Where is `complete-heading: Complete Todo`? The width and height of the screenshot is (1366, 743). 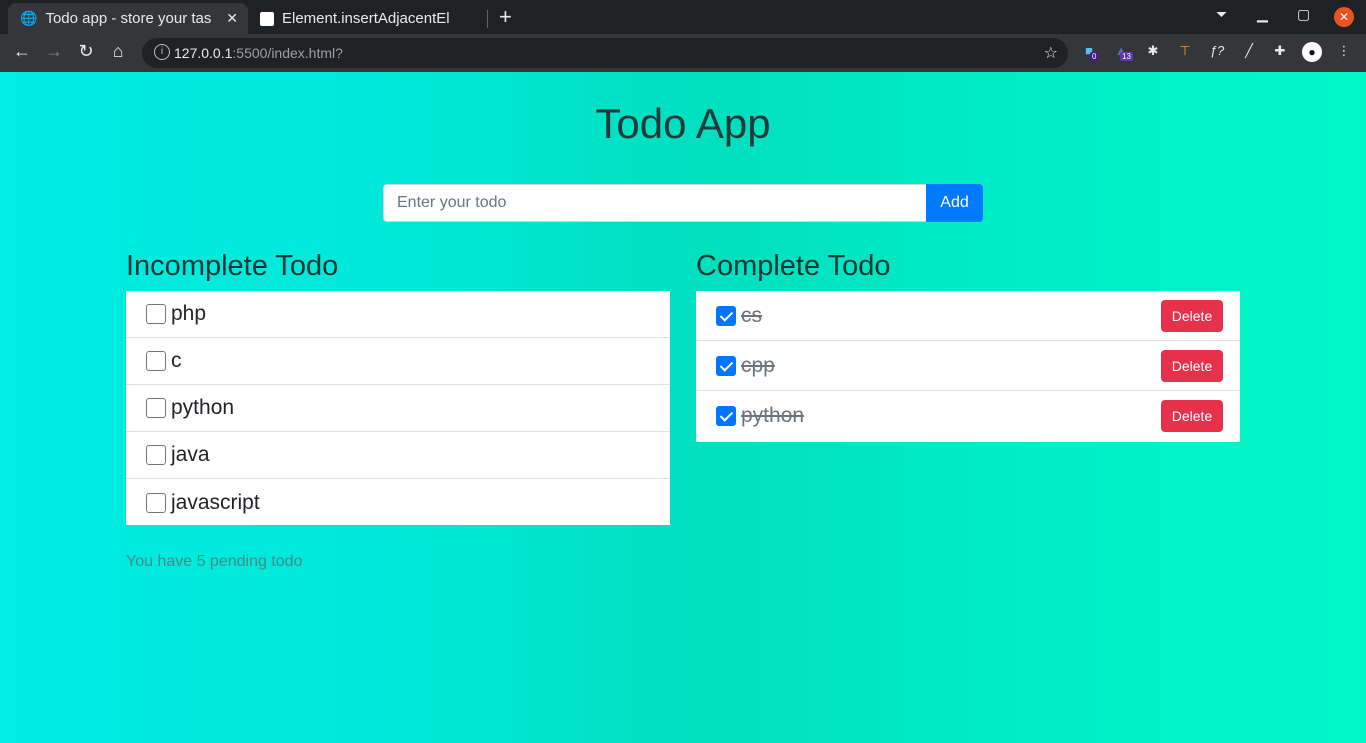
complete-heading: Complete Todo is located at coordinates (793, 266).